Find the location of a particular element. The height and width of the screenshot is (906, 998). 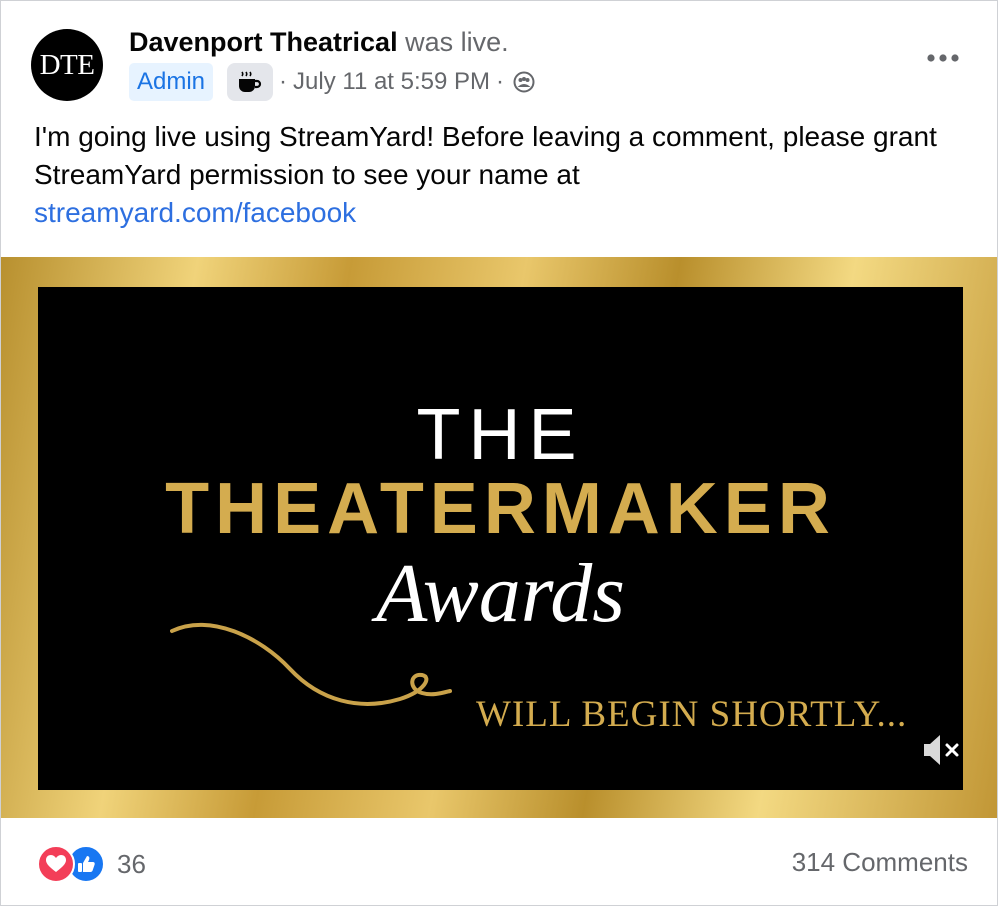

reaction-count: 36 is located at coordinates (131, 864).